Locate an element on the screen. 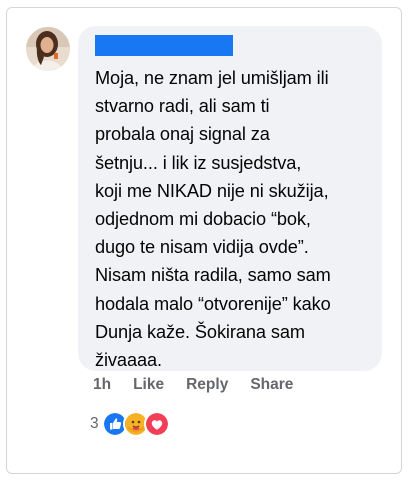 Image resolution: width=409 pixels, height=482 pixels. comment-timestamp: 1h is located at coordinates (102, 385).